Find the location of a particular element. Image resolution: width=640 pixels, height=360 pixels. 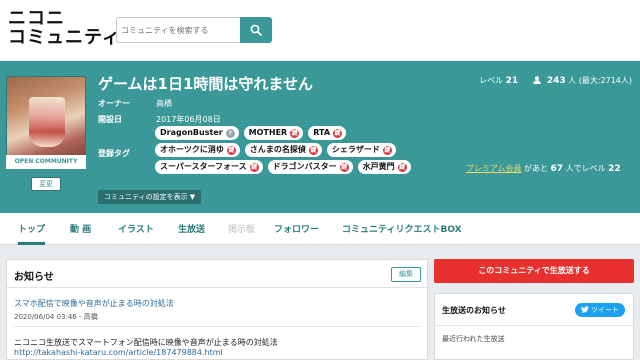

member-icon is located at coordinates (537, 80).